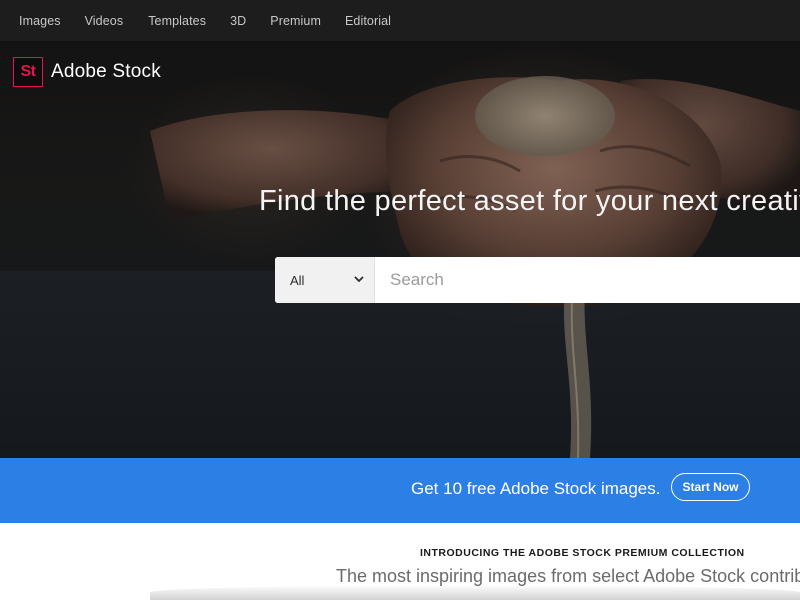 The height and width of the screenshot is (600, 800). Describe the element at coordinates (475, 592) in the screenshot. I see `section-shadow` at that location.